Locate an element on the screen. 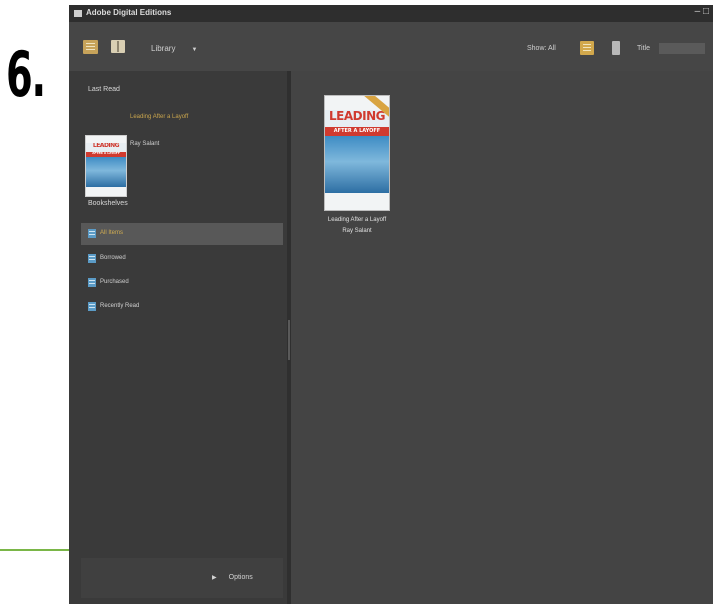 The image size is (713, 604). library-view-button is located at coordinates (90, 47).